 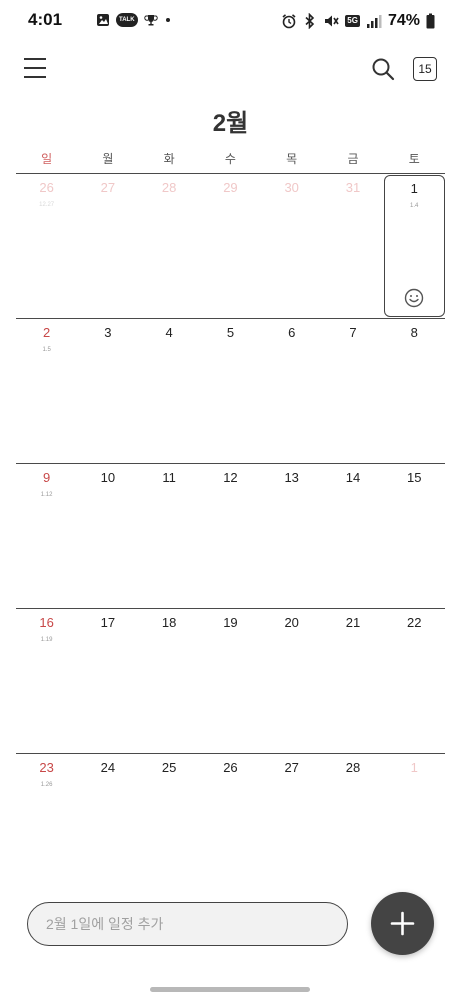 What do you see at coordinates (46, 640) in the screenshot?
I see `lunar-date: 1.19` at bounding box center [46, 640].